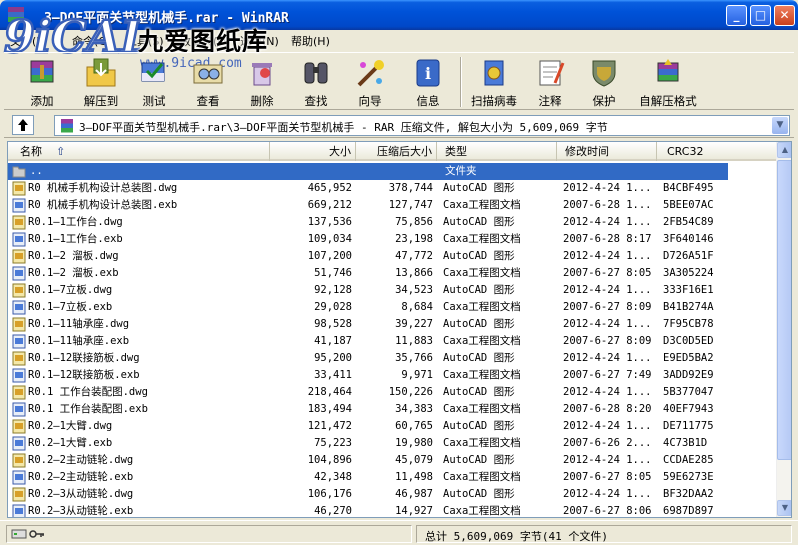  What do you see at coordinates (760, 15) in the screenshot?
I see `maximize-button: □` at bounding box center [760, 15].